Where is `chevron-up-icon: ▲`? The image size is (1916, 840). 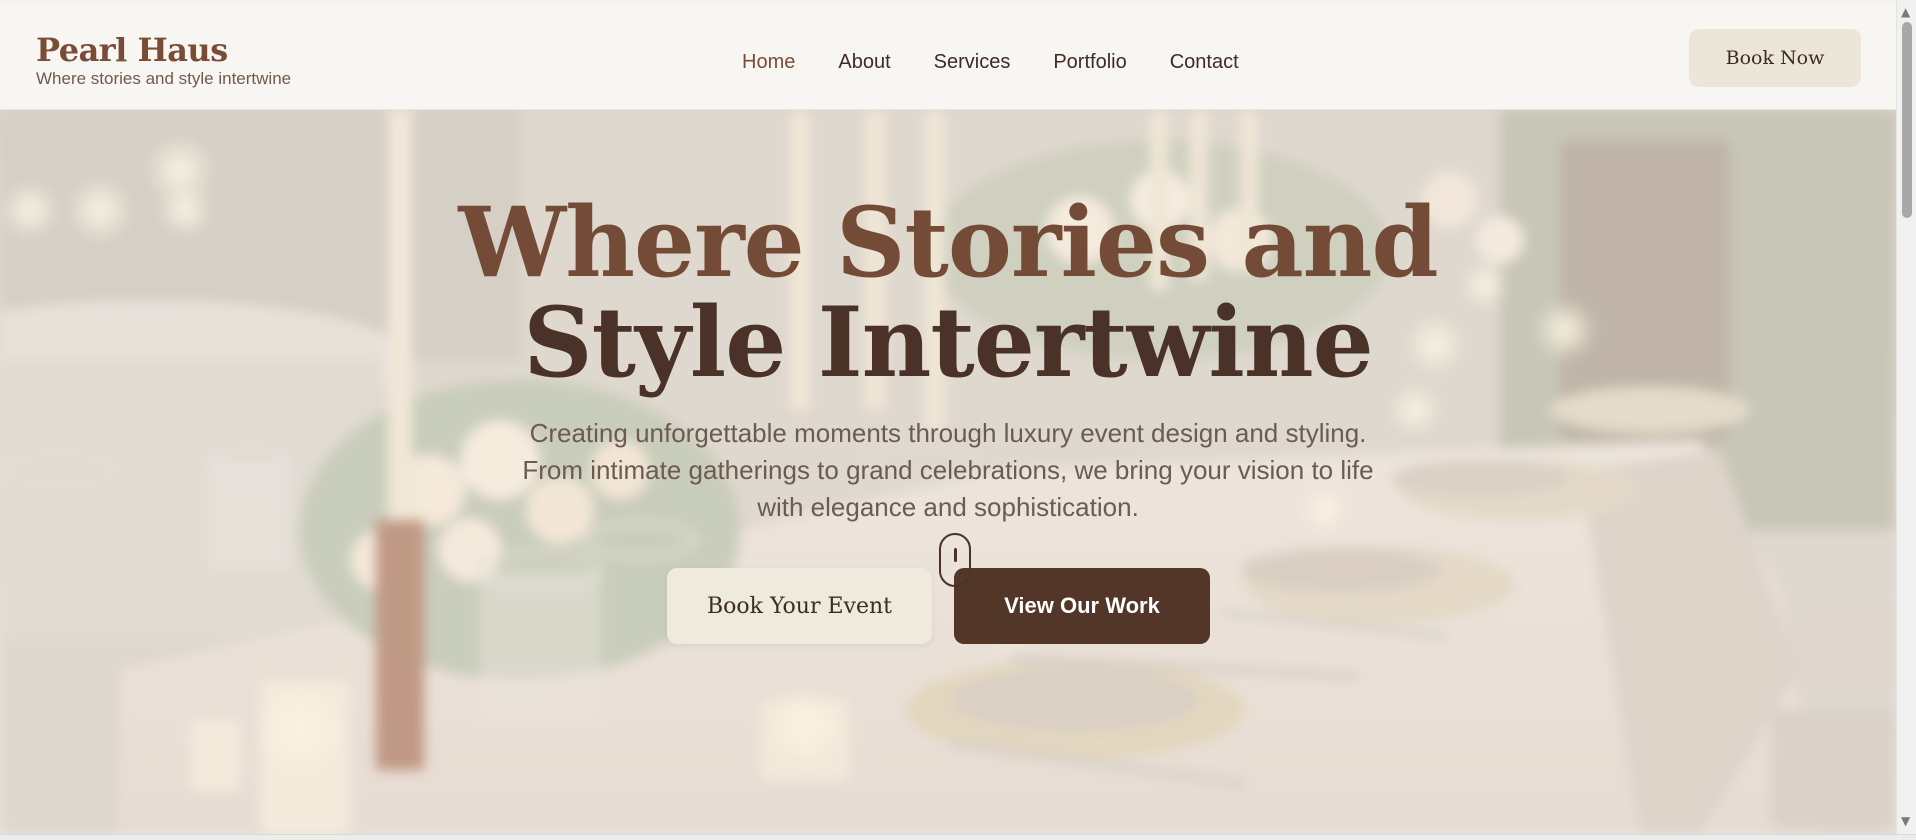 chevron-up-icon: ▲ is located at coordinates (1905, 12).